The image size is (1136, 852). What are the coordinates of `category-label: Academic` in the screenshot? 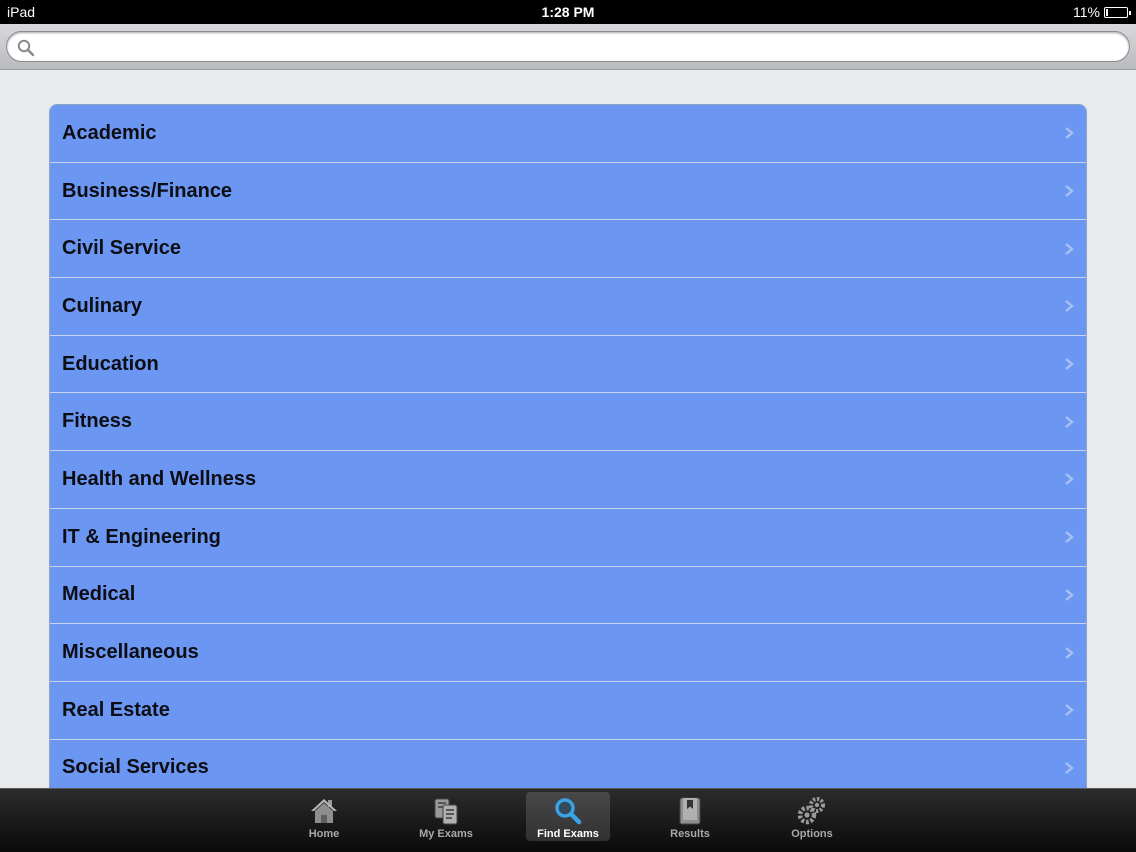 It's located at (109, 132).